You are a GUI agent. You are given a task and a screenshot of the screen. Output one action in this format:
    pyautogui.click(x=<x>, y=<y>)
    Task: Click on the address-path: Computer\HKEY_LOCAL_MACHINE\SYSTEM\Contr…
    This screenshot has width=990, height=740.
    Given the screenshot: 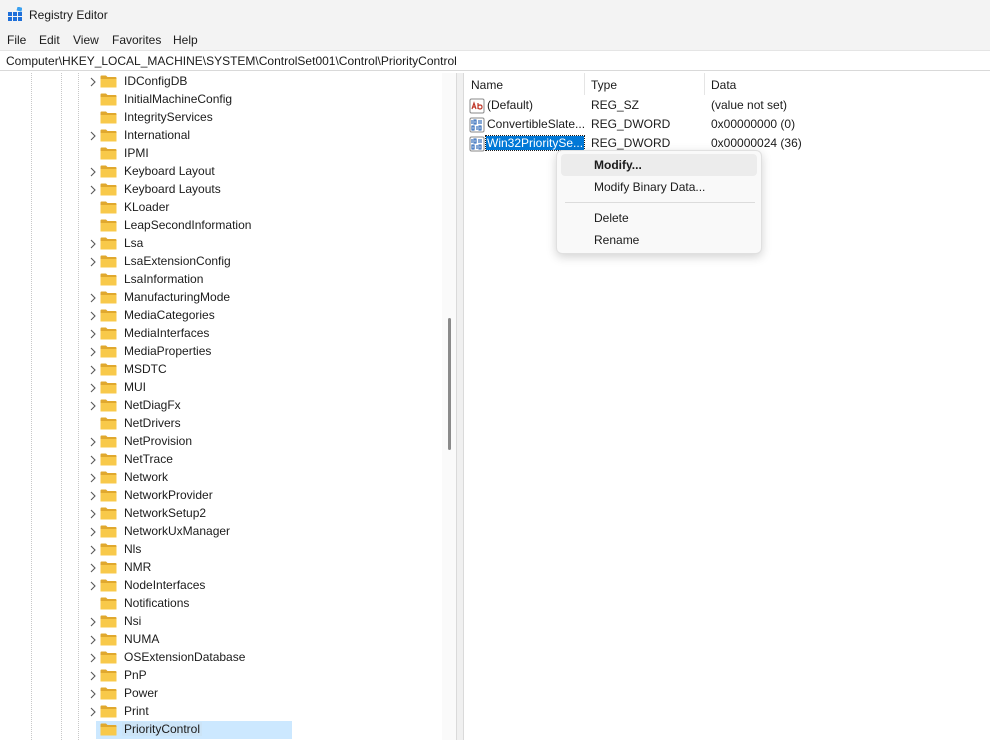 What is the action you would take?
    pyautogui.click(x=231, y=61)
    